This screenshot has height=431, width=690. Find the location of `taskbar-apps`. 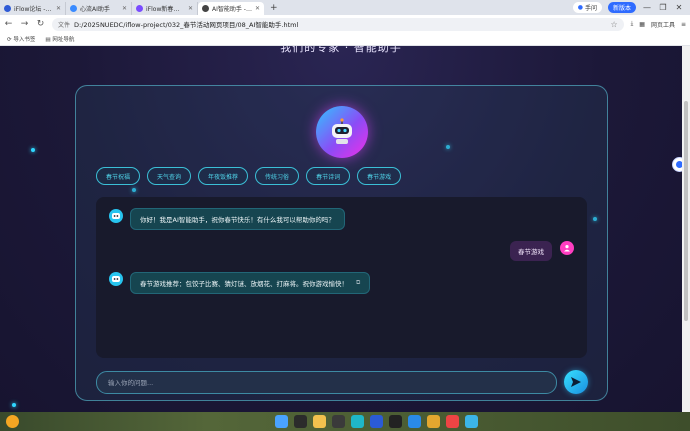

taskbar-apps is located at coordinates (376, 421).